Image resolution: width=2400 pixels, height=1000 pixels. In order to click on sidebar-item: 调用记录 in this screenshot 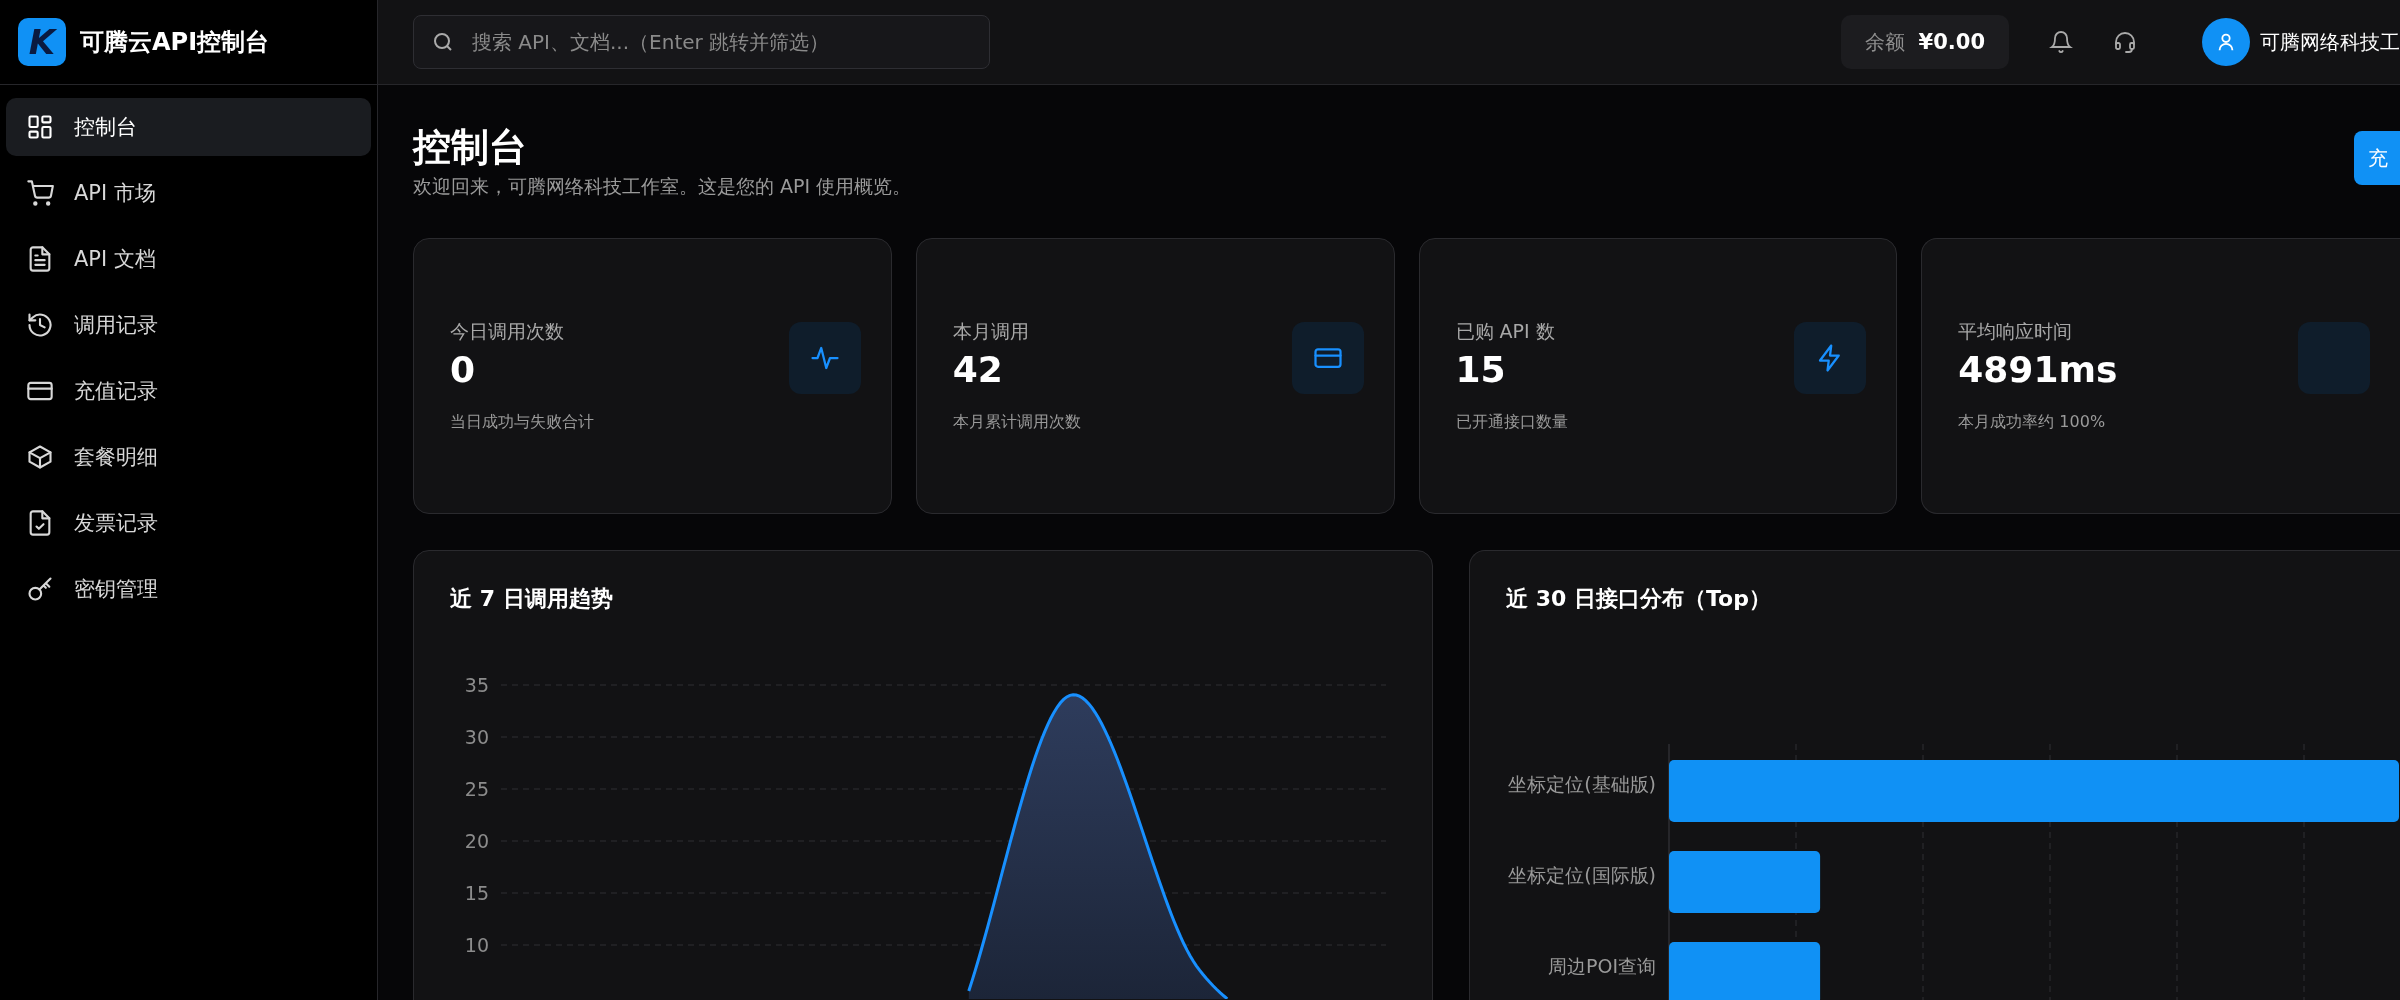, I will do `click(188, 325)`.